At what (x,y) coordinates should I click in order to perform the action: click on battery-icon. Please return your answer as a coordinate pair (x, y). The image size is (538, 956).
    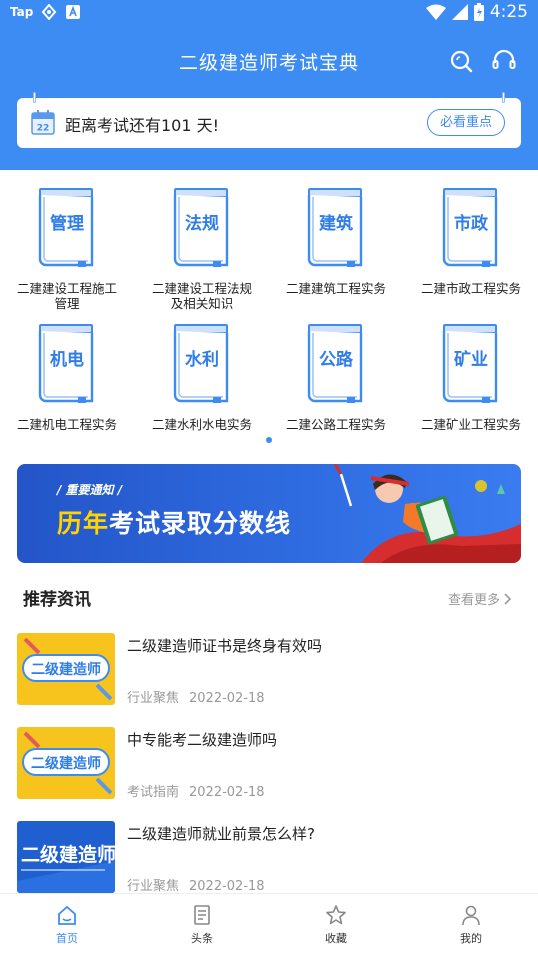
    Looking at the image, I should click on (478, 12).